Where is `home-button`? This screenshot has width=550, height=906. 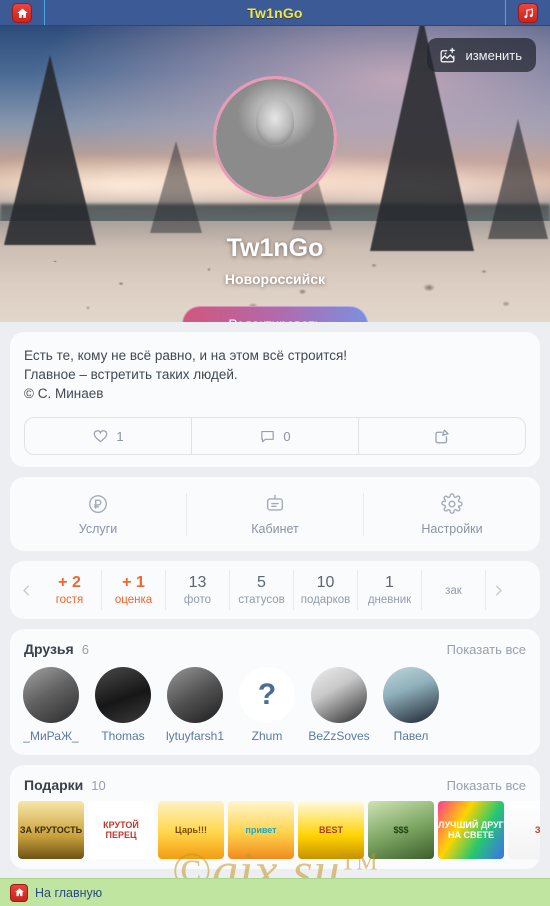 home-button is located at coordinates (22, 13).